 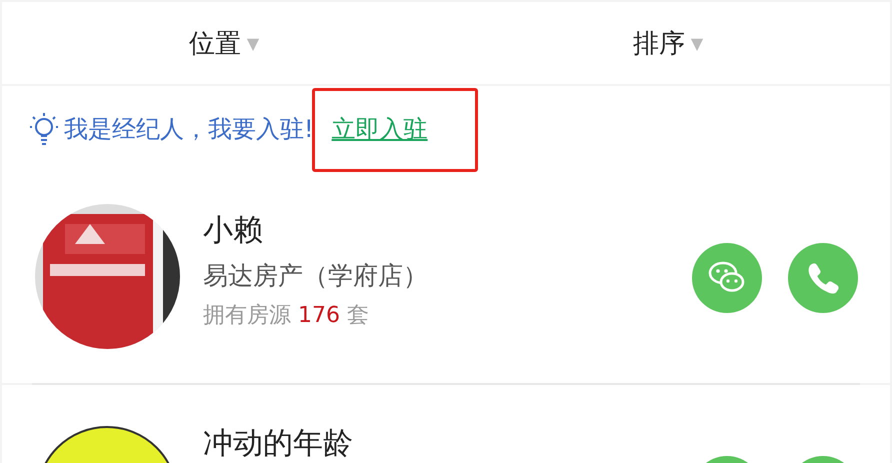 What do you see at coordinates (189, 129) in the screenshot?
I see `tip-text: 我是经纪人，我要入驻!` at bounding box center [189, 129].